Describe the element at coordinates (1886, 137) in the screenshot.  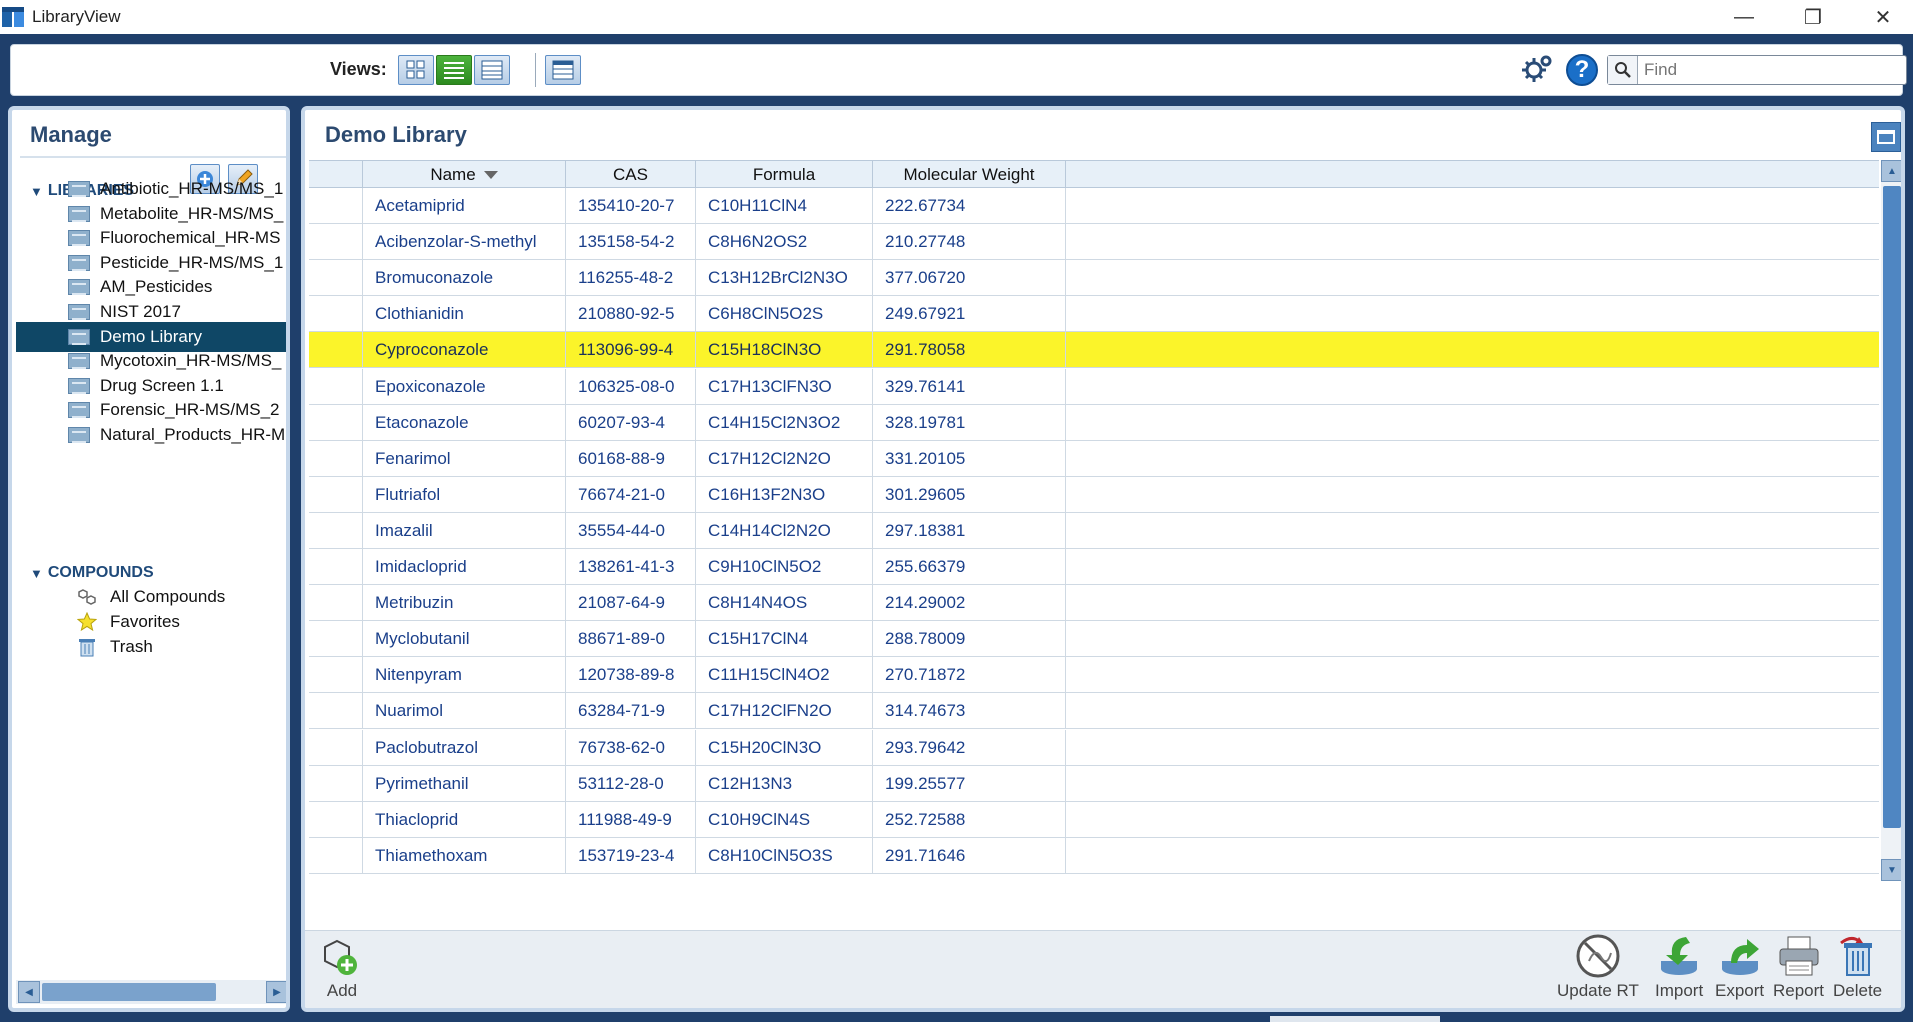
I see `maximize-panel-icon` at that location.